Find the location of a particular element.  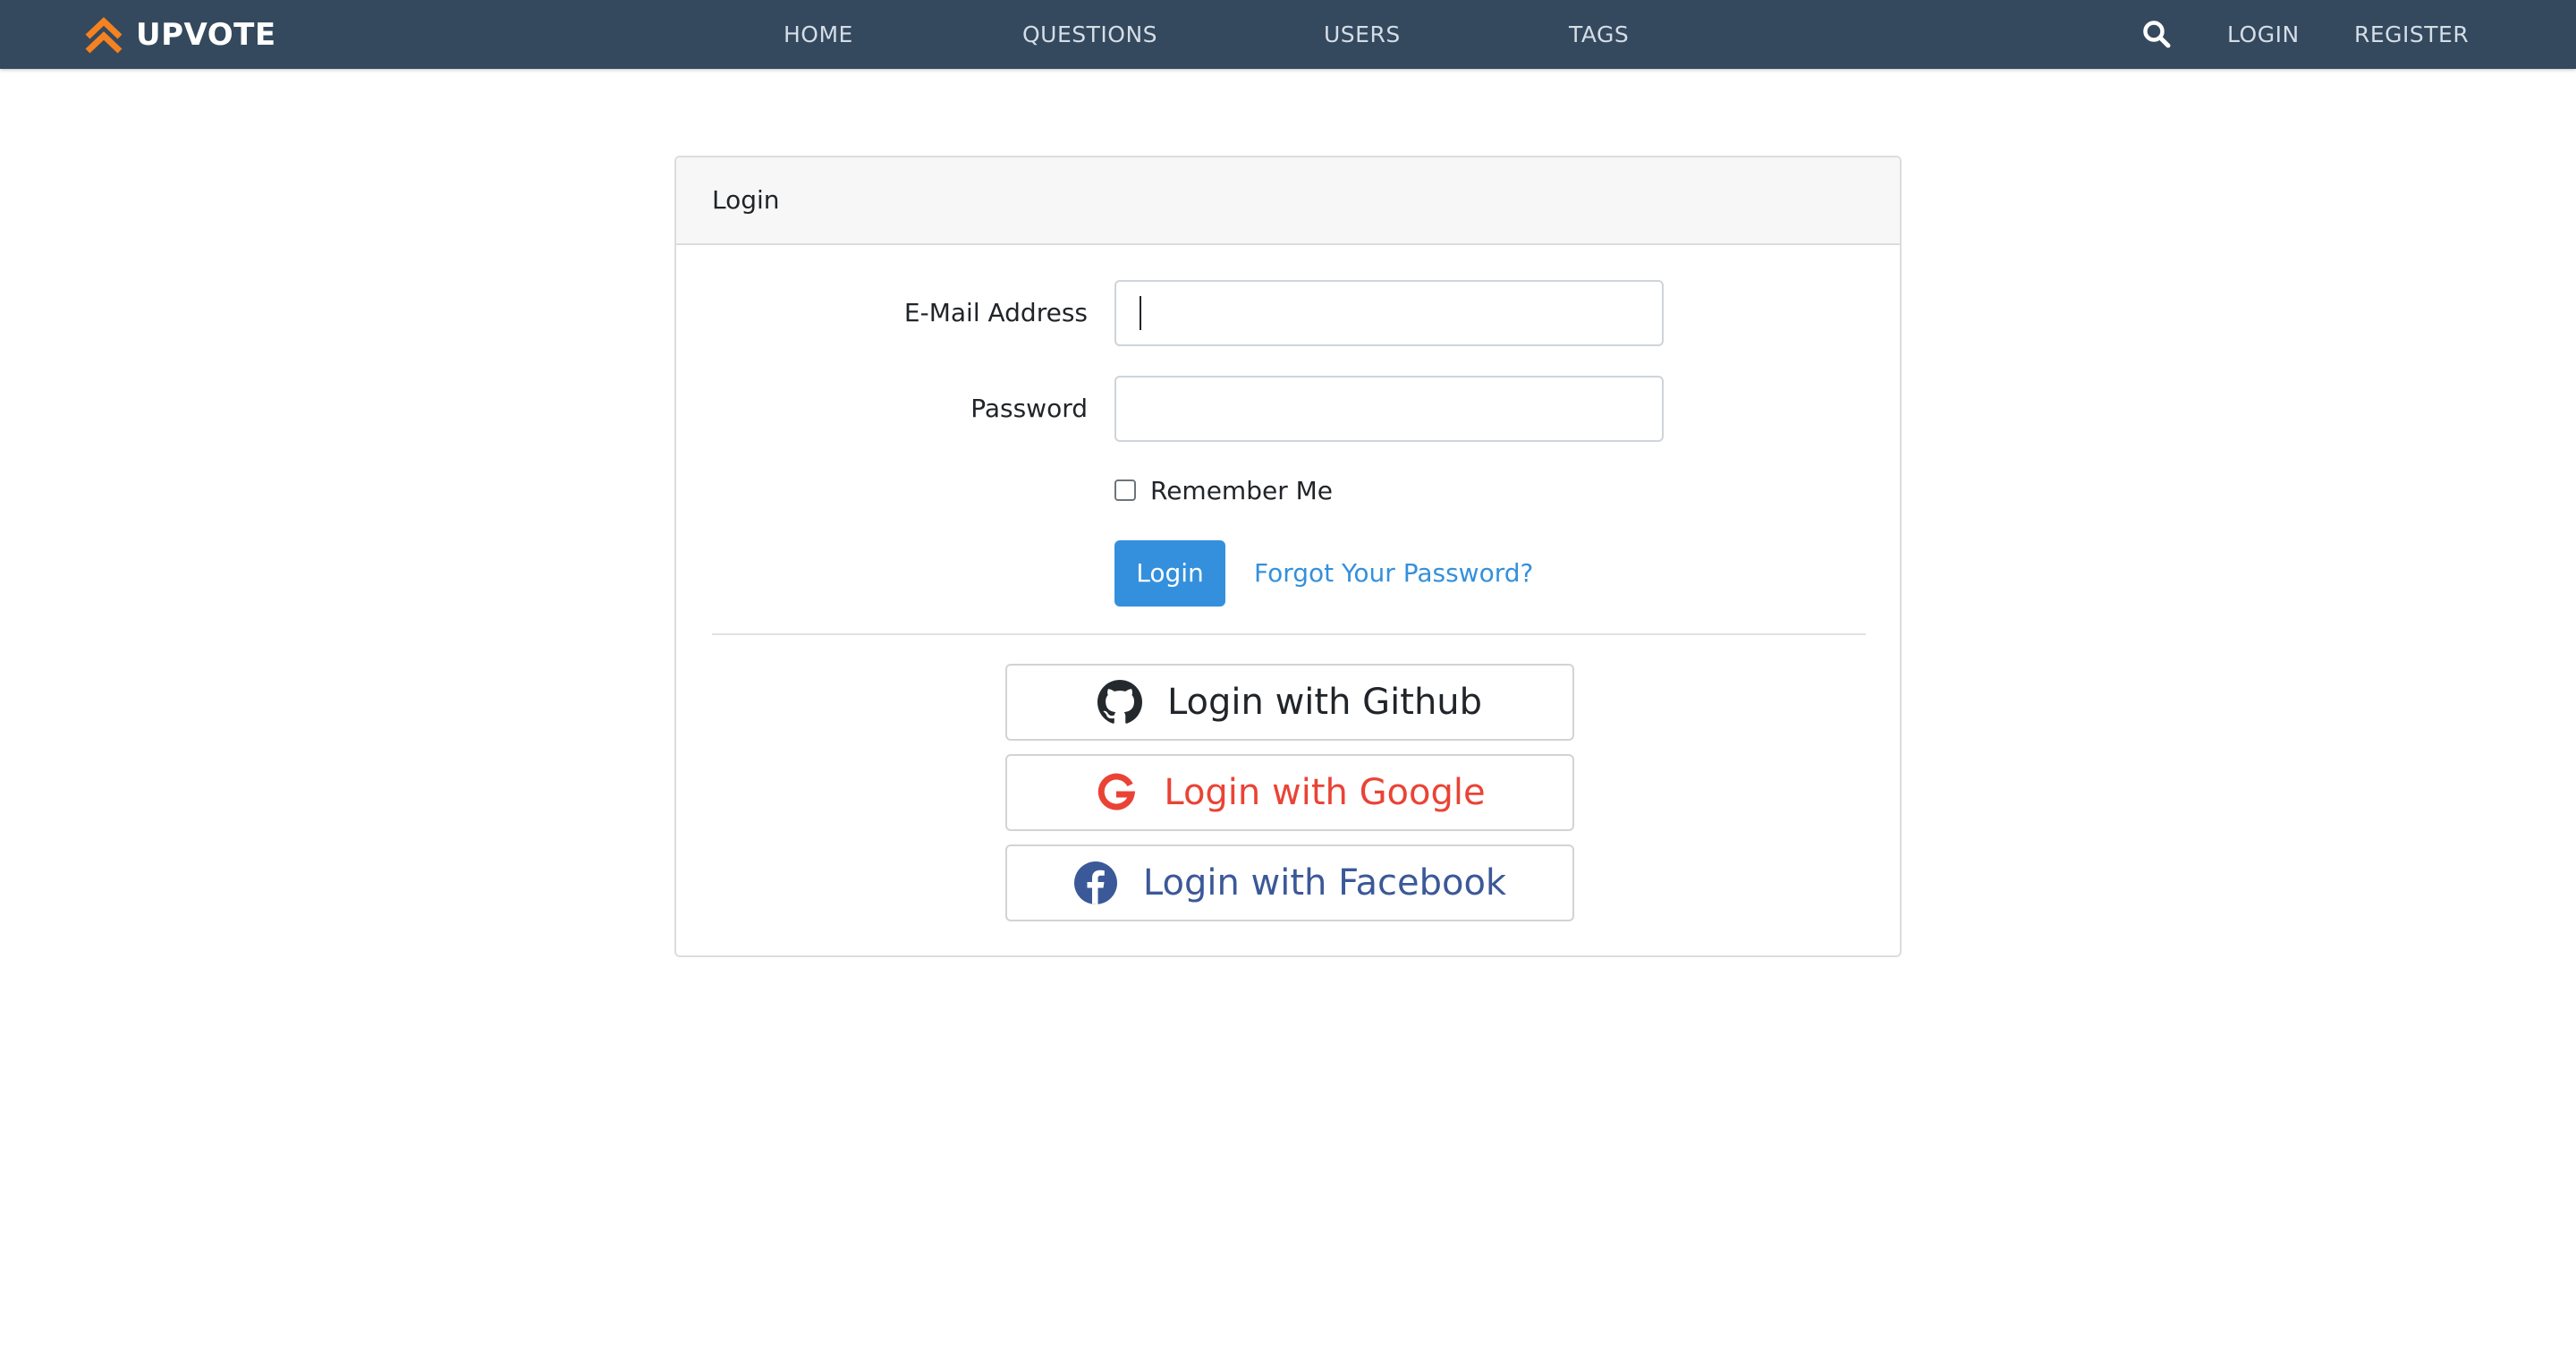

facebook-icon is located at coordinates (1095, 882).